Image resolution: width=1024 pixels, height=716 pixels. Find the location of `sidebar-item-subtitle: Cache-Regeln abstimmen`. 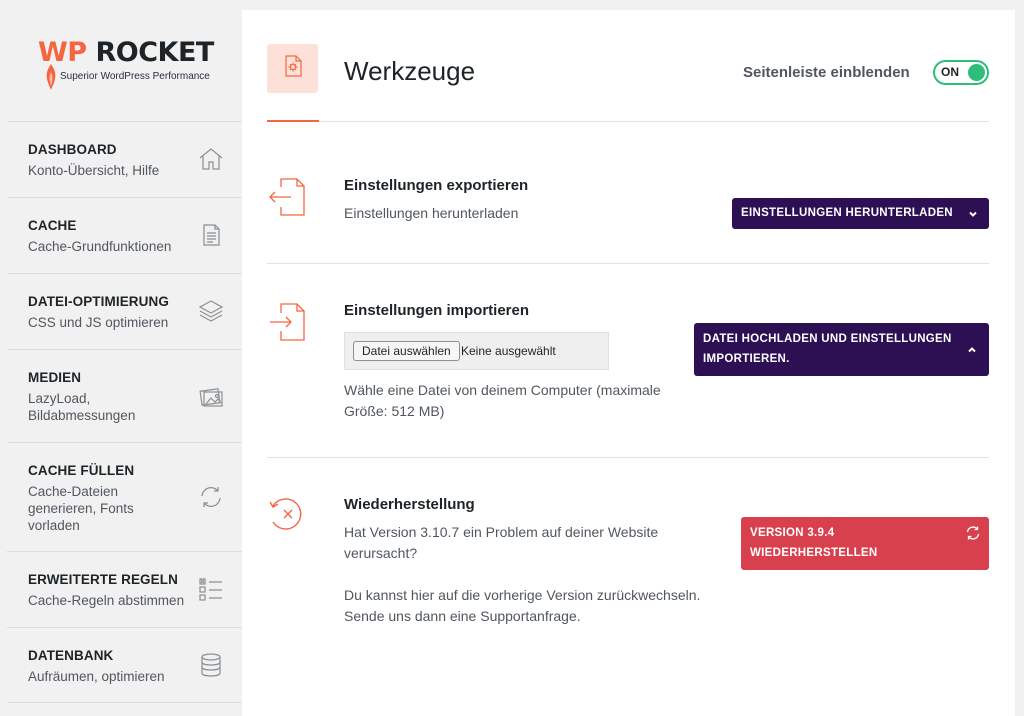

sidebar-item-subtitle: Cache-Regeln abstimmen is located at coordinates (106, 600).